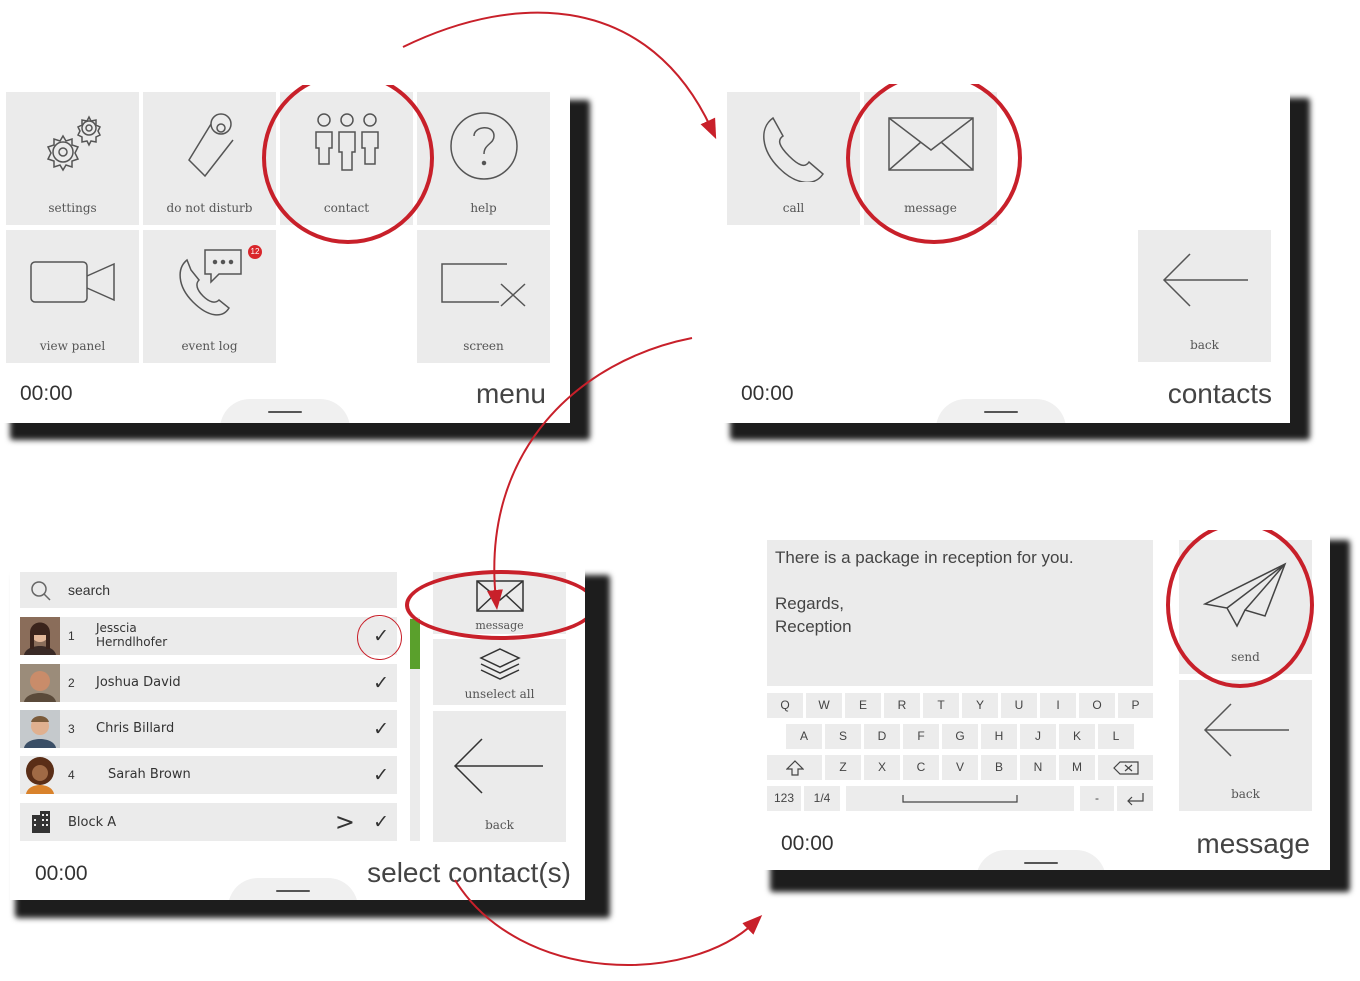  What do you see at coordinates (589, 473) in the screenshot?
I see `flow-arrow-contacts-to-select` at bounding box center [589, 473].